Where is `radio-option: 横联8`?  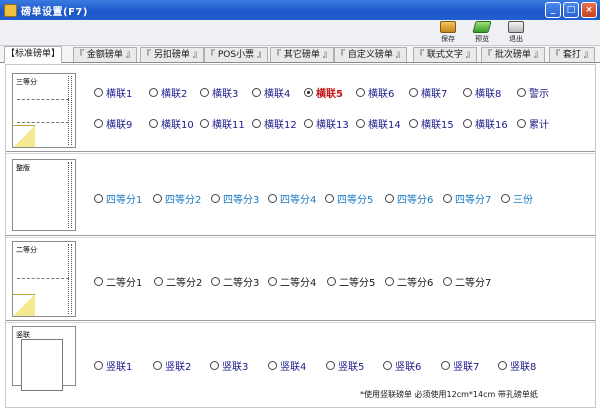
radio-option: 横联8 is located at coordinates (482, 92).